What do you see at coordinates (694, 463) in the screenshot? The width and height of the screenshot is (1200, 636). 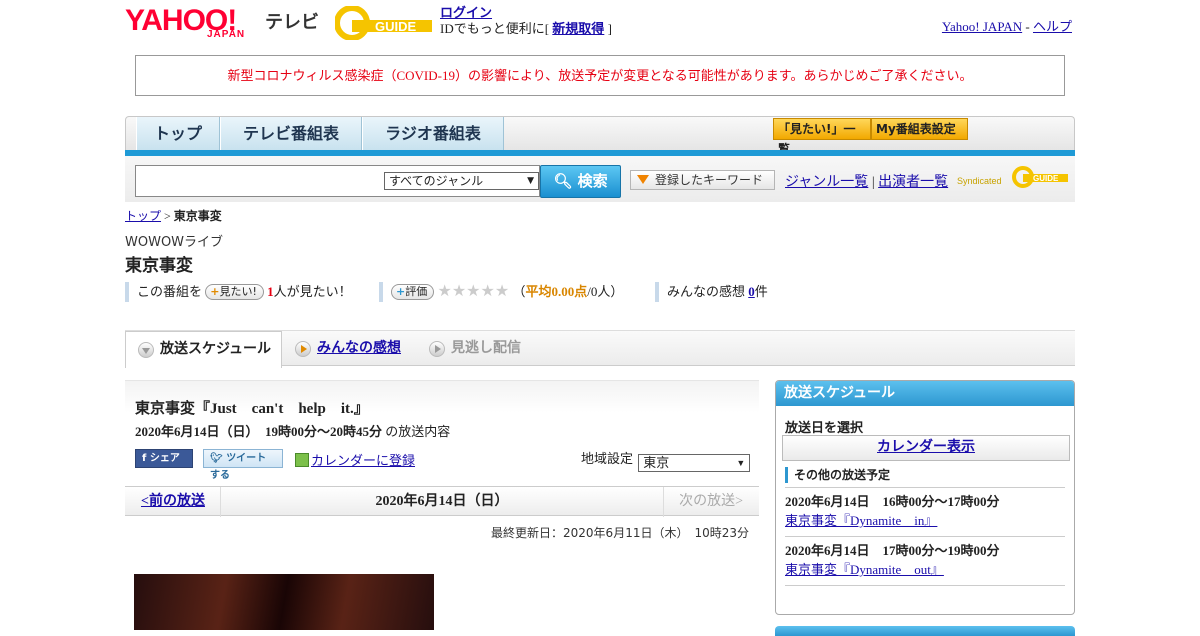 I see `region-select: 東京 ▼` at bounding box center [694, 463].